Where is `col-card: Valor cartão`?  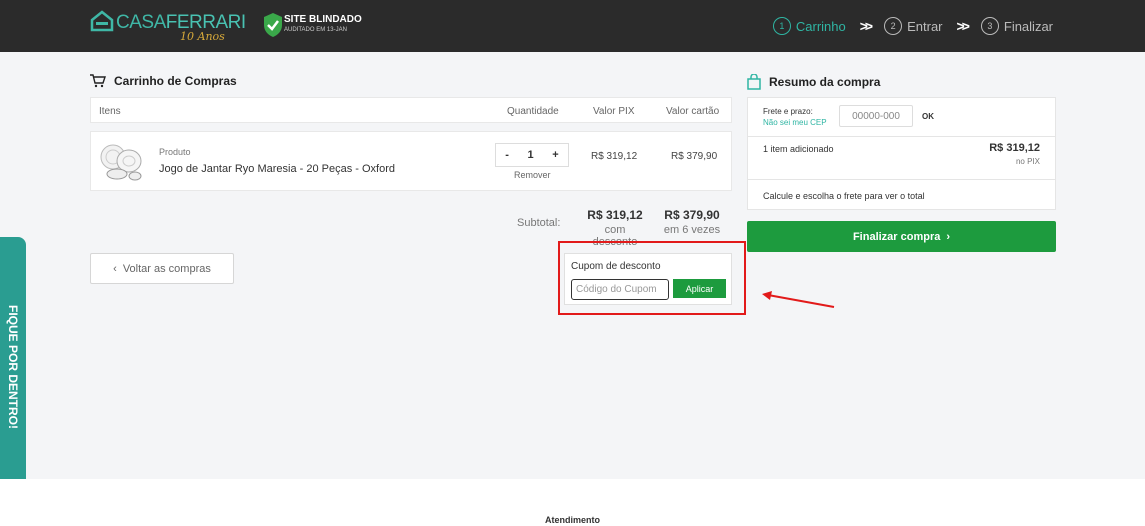 col-card: Valor cartão is located at coordinates (693, 111).